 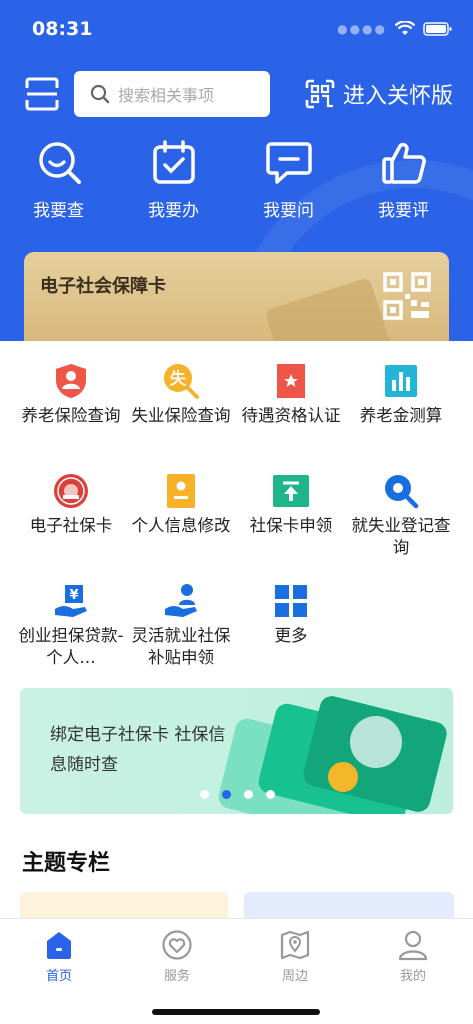 I want to click on search-input: 搜索相关事项, so click(x=172, y=94).